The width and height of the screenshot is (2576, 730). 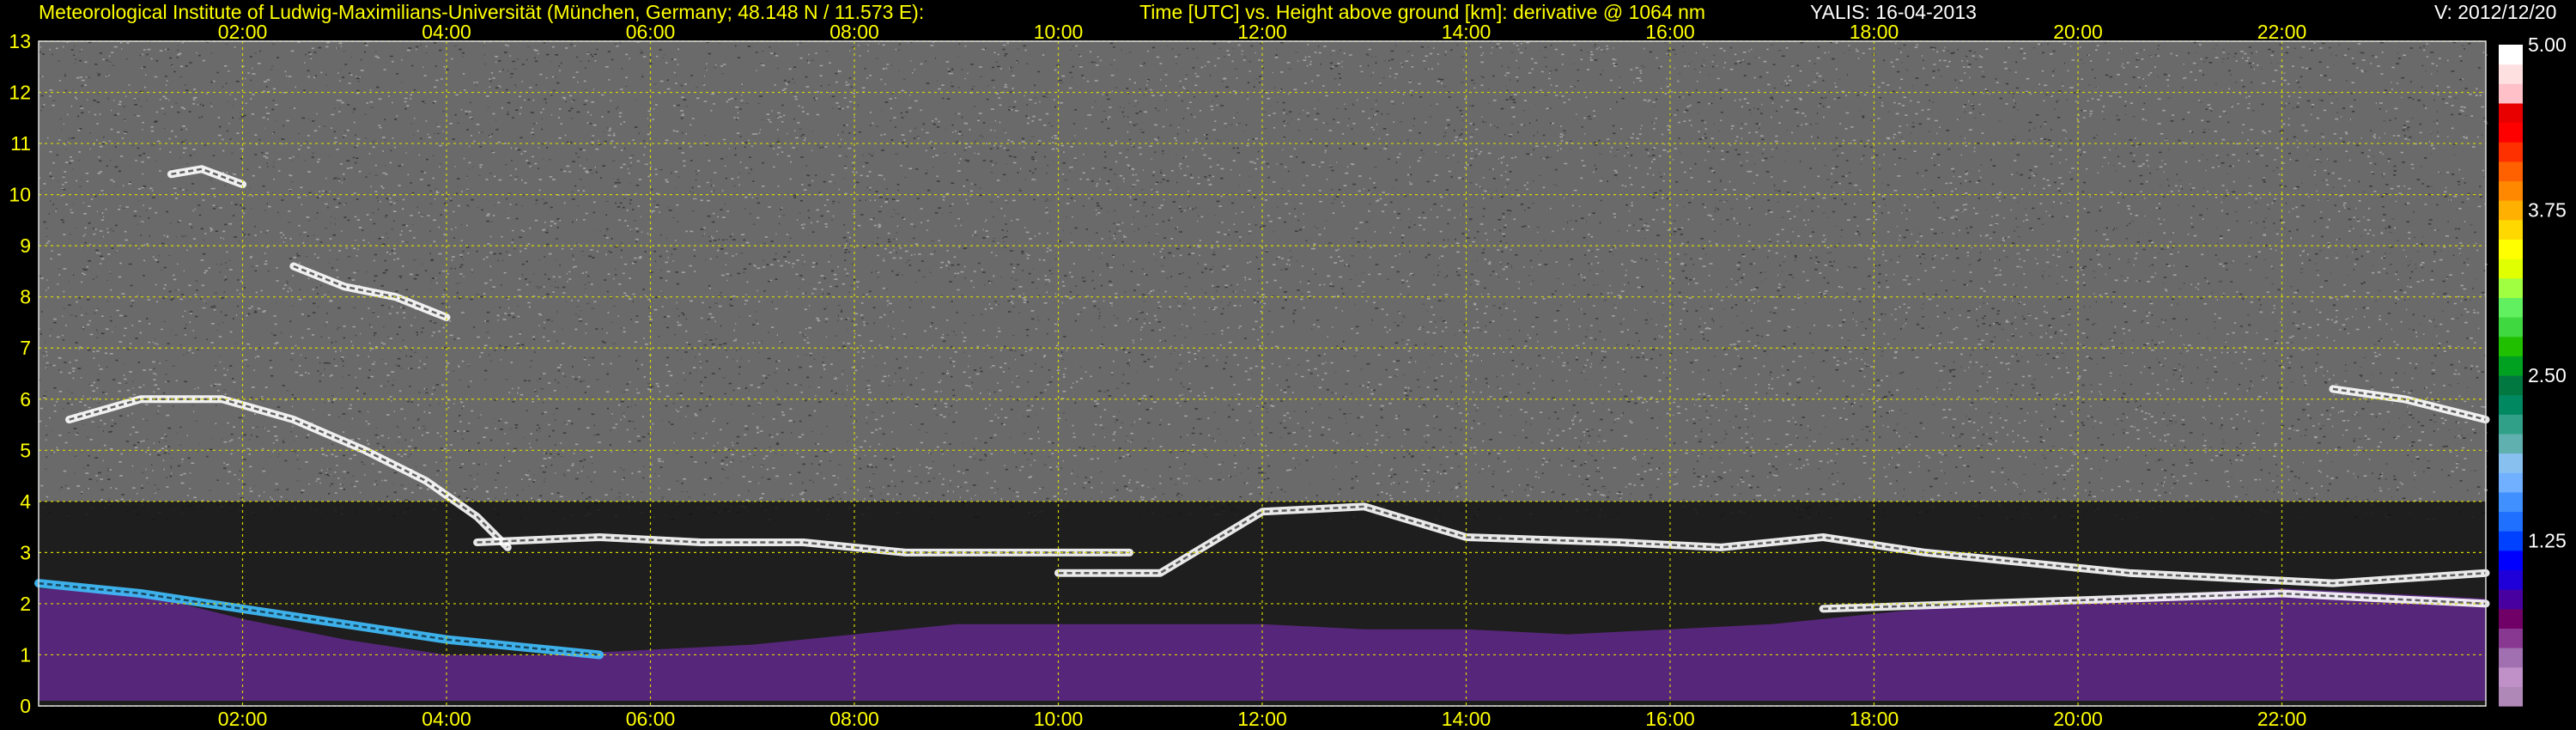 What do you see at coordinates (854, 719) in the screenshot?
I see `x-tick-bottom-3: 08:00` at bounding box center [854, 719].